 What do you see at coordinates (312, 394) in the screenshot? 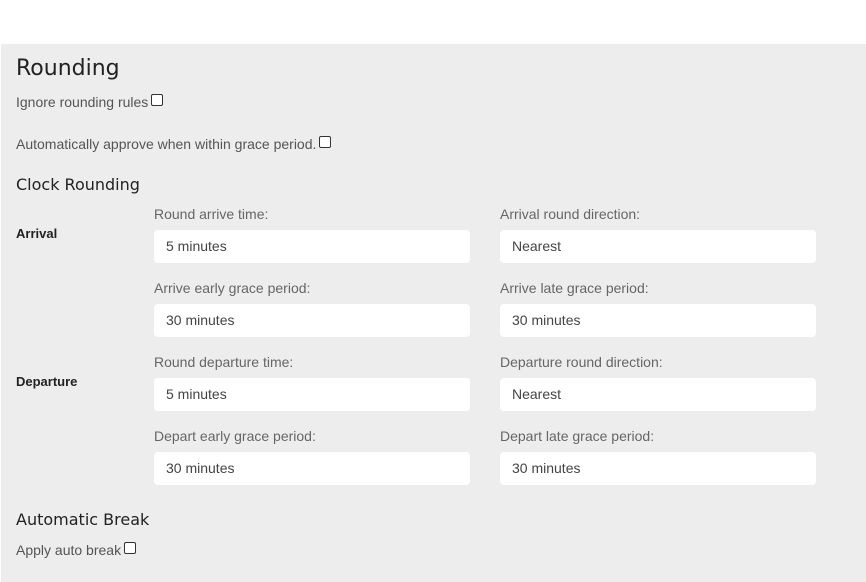
I see `round-departure-time-select: 5 minutes` at bounding box center [312, 394].